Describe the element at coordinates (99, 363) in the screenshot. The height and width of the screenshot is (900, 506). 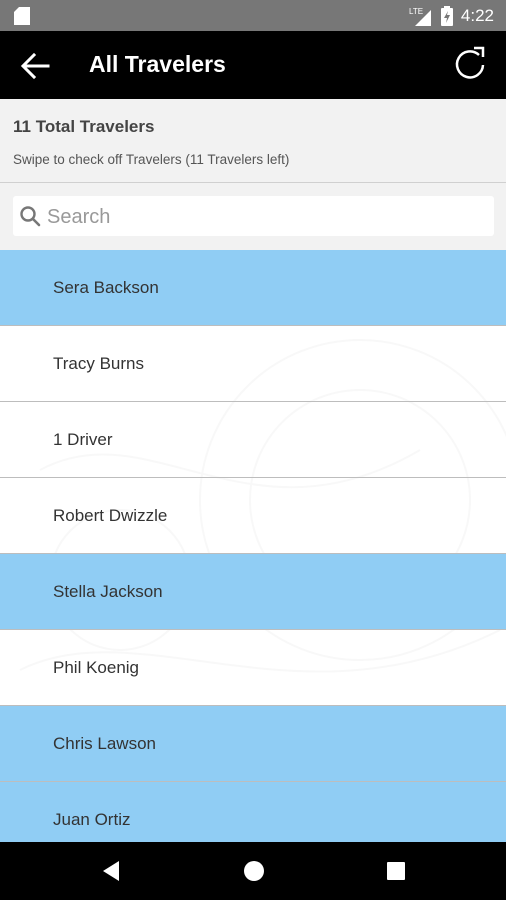
I see `traveler-name: Tracy Burns` at that location.